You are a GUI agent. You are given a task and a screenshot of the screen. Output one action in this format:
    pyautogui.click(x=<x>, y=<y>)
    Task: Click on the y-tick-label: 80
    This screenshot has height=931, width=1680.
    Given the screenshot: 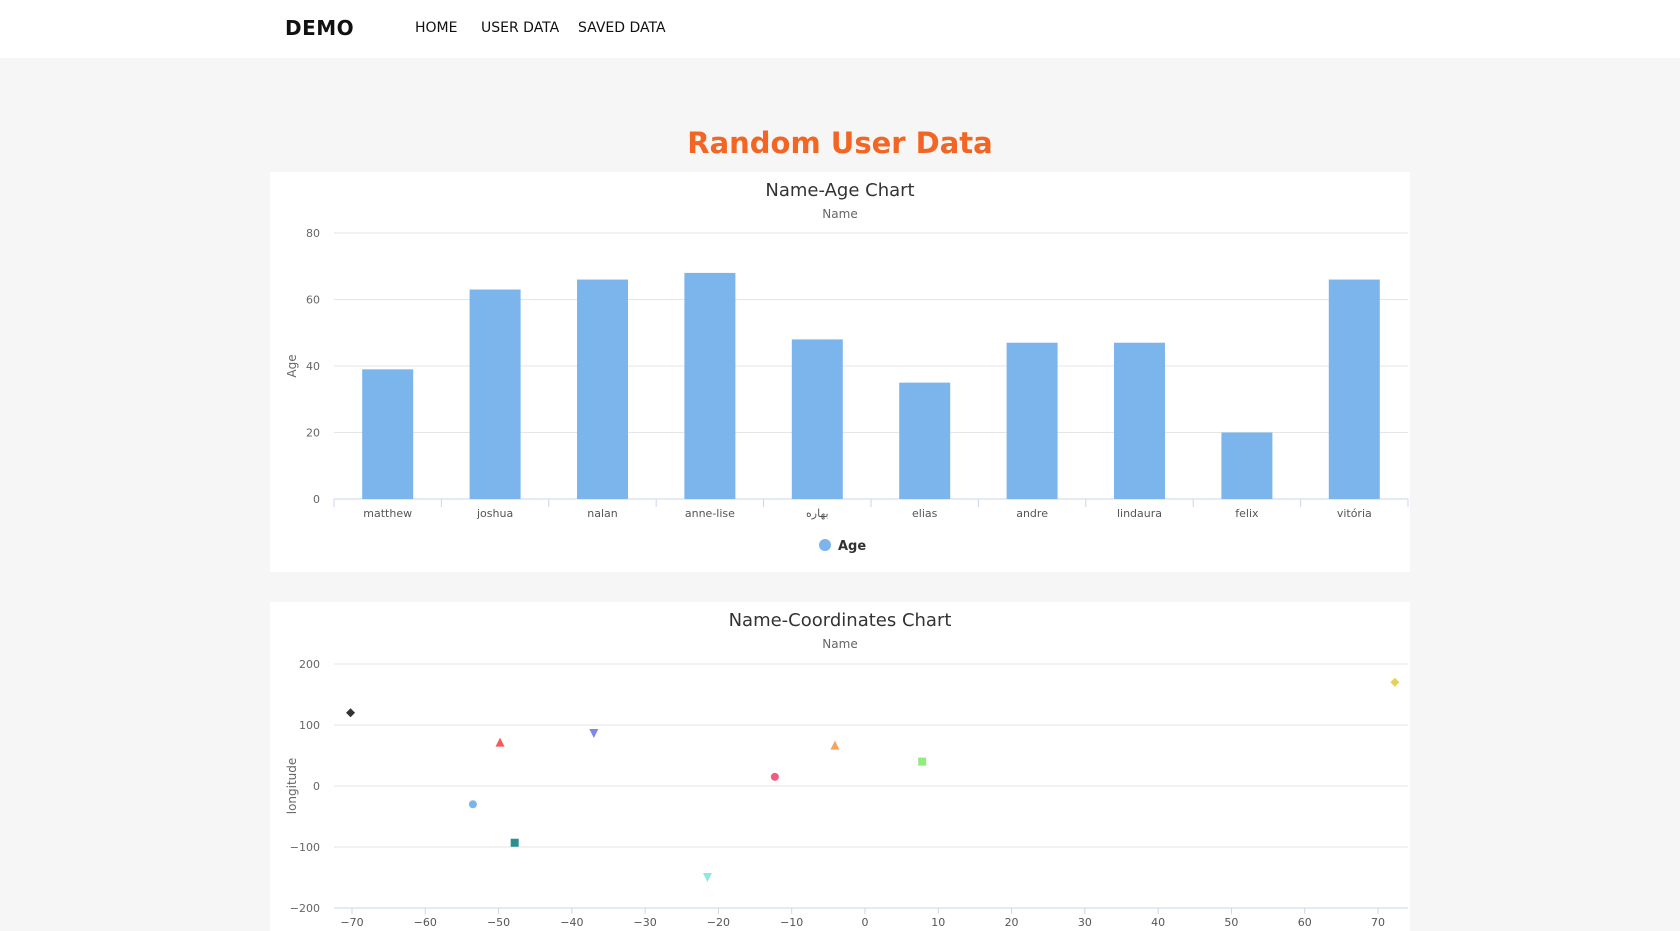 What is the action you would take?
    pyautogui.click(x=313, y=233)
    